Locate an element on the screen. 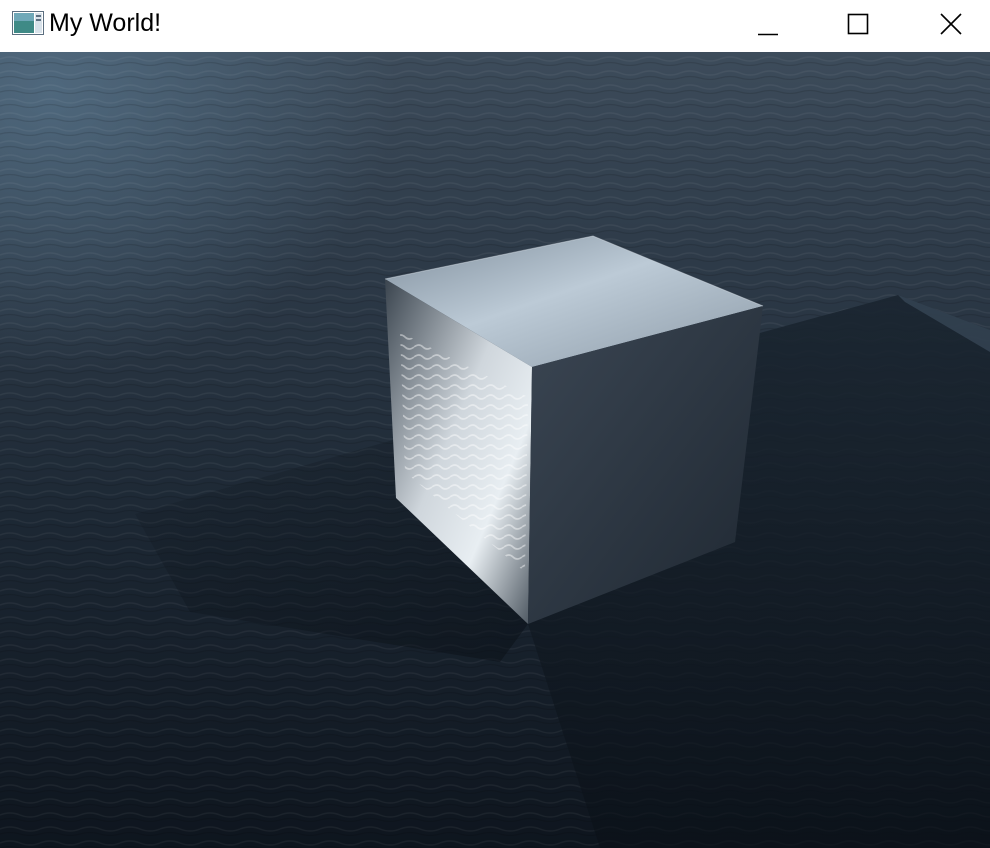  window-title: My World! is located at coordinates (105, 23).